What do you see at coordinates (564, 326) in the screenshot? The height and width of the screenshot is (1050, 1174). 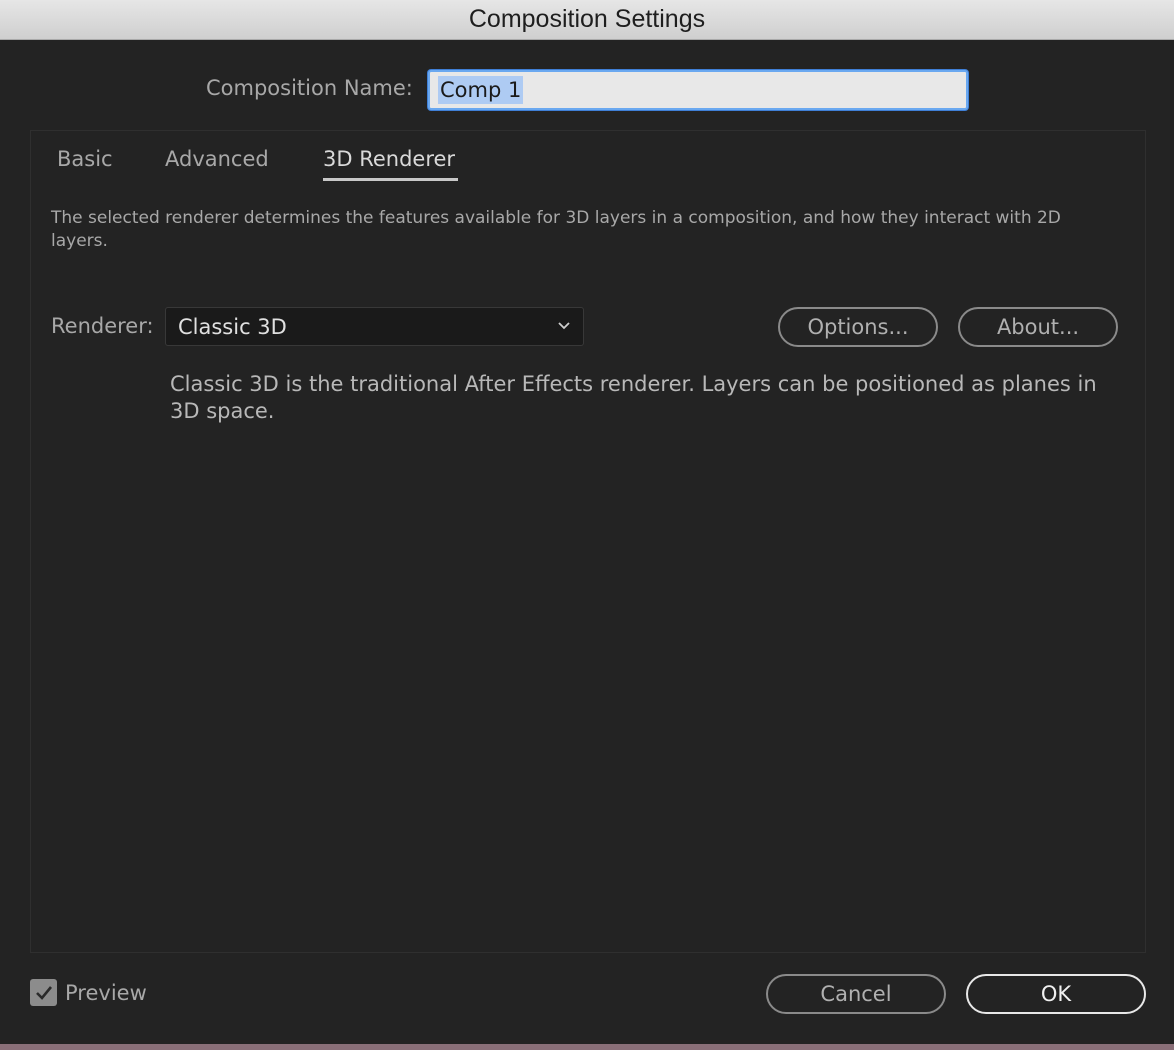 I see `chevron-down-icon` at bounding box center [564, 326].